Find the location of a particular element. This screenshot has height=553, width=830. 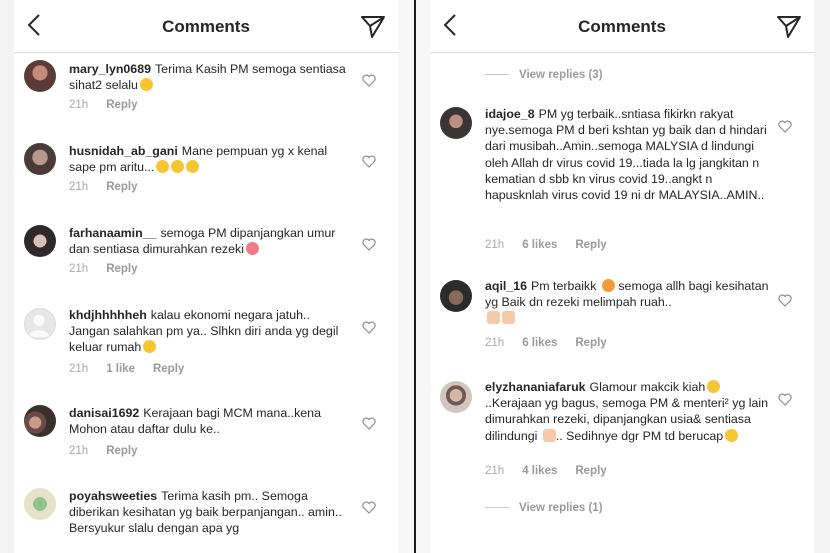

username: aqil_16 is located at coordinates (506, 286).